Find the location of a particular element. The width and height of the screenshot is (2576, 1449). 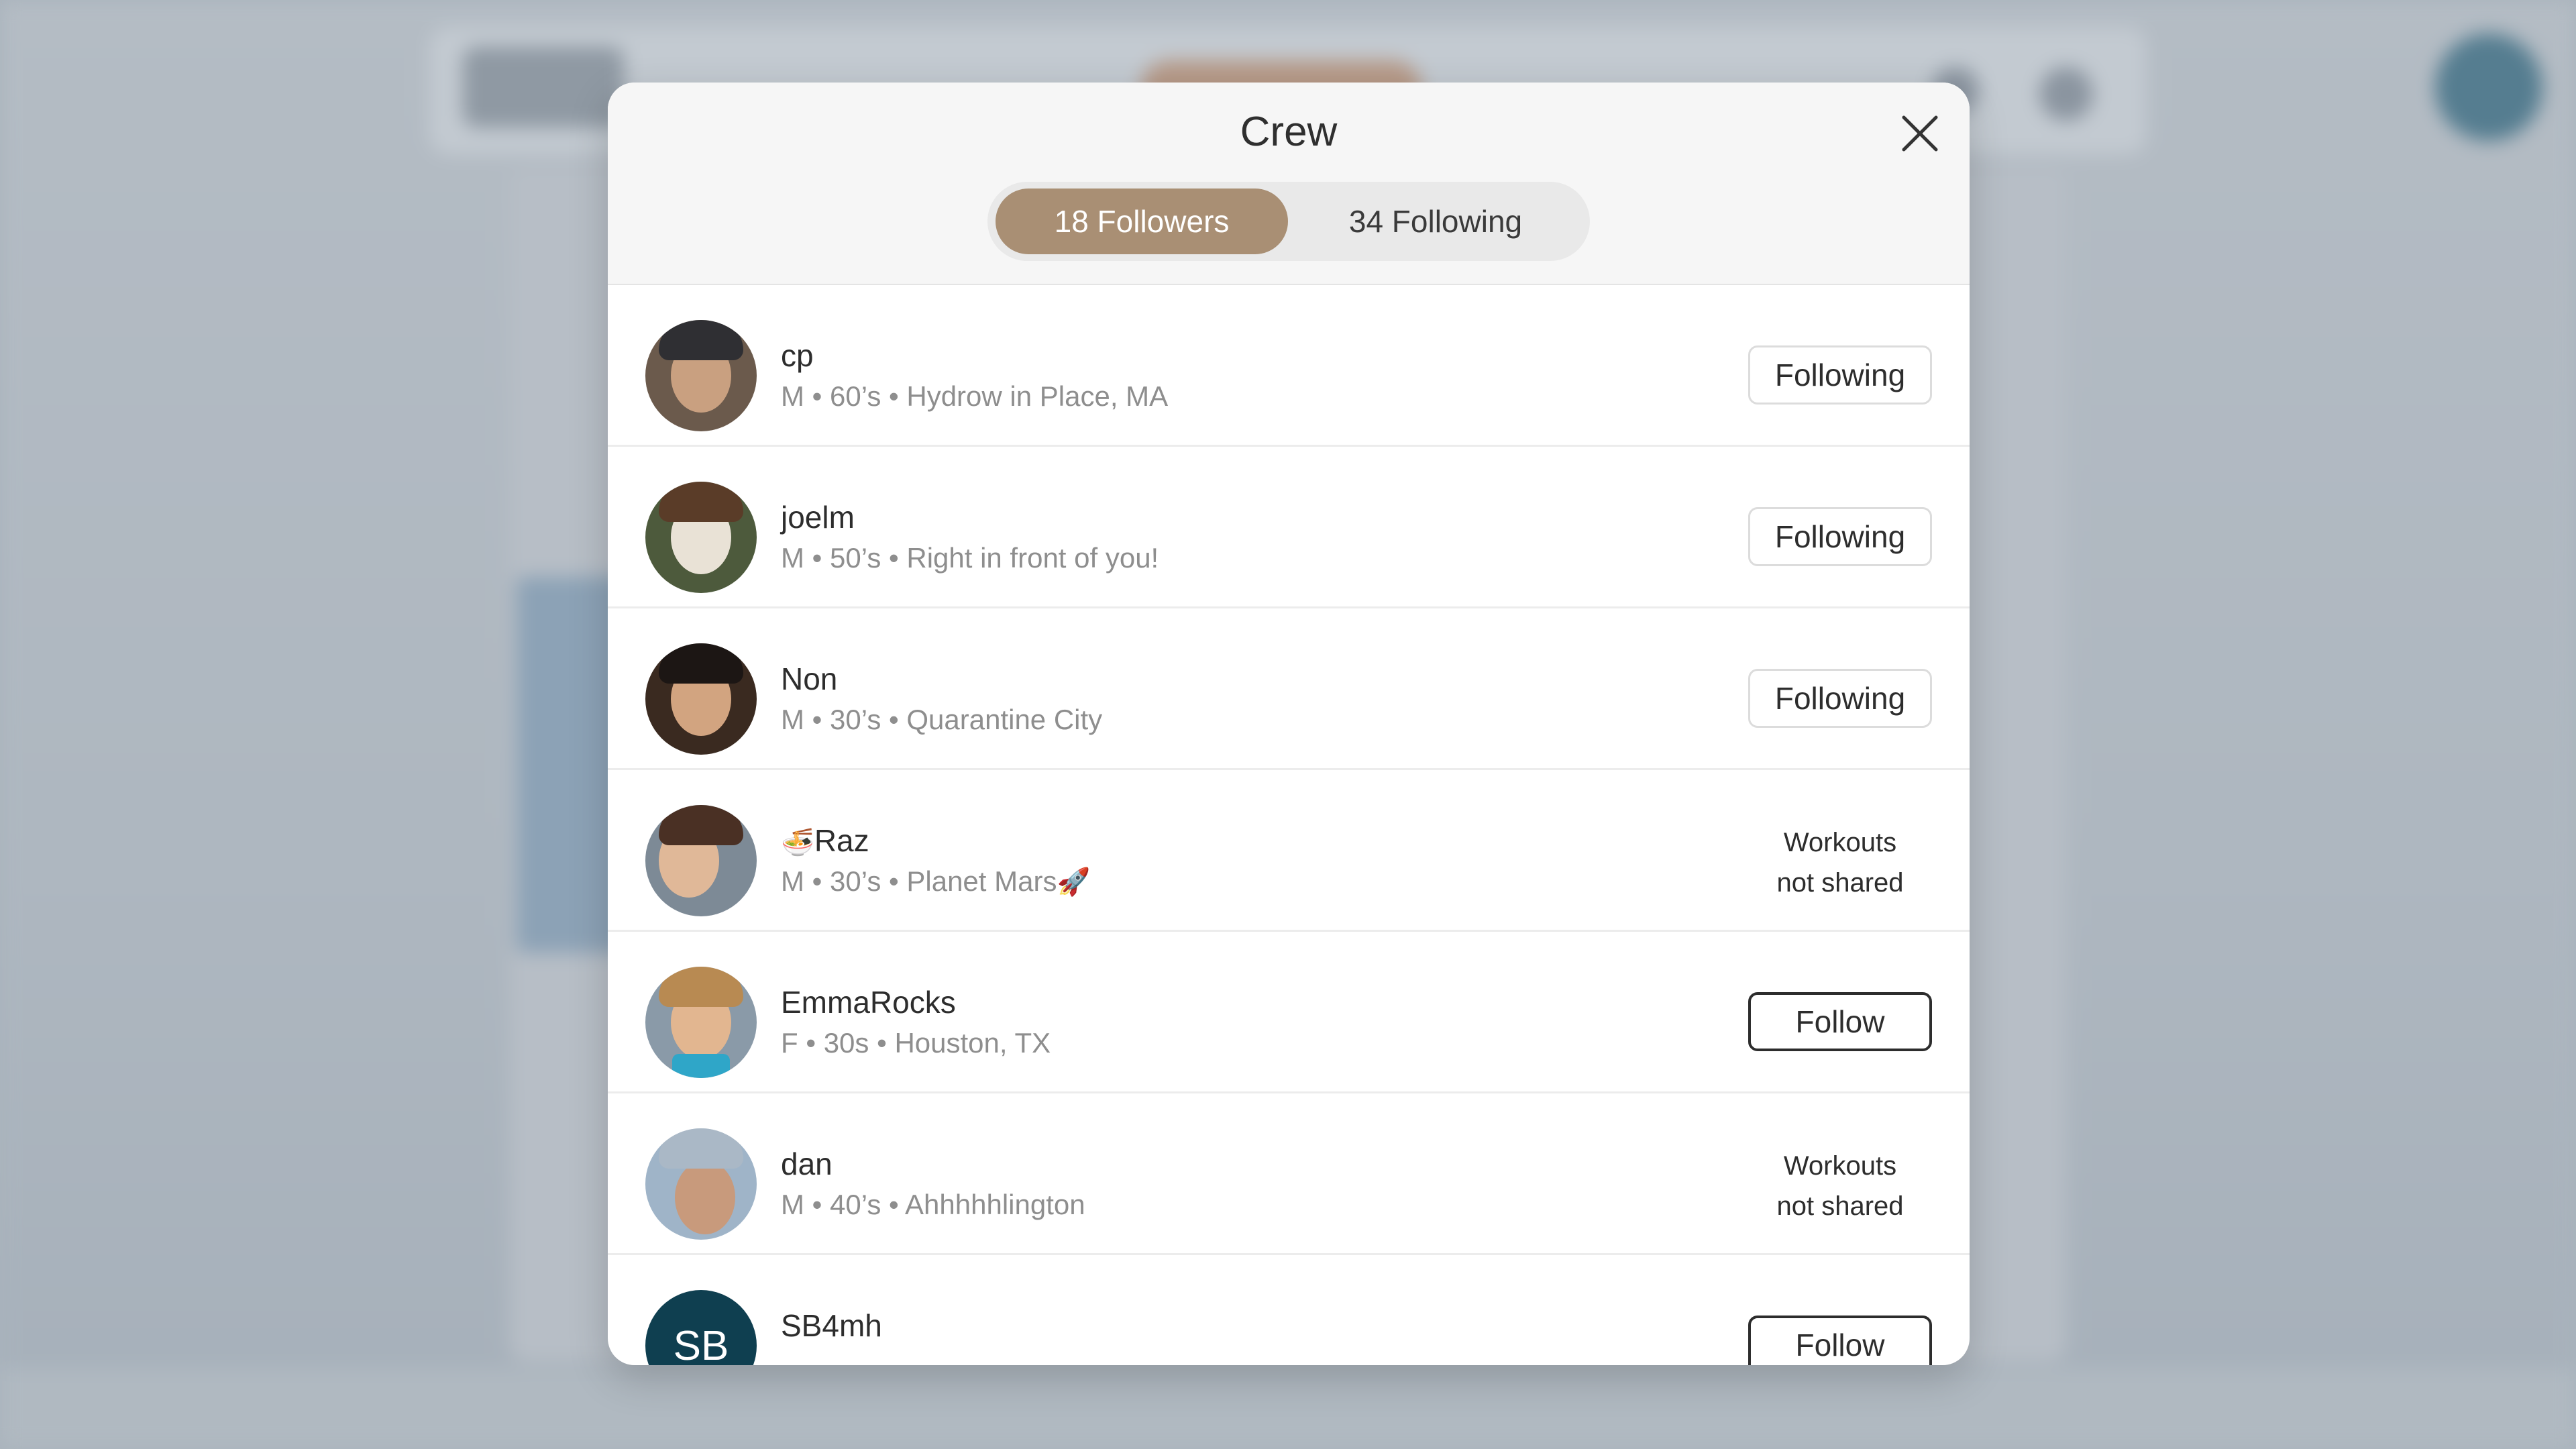

username: 🍜Raz is located at coordinates (825, 840).